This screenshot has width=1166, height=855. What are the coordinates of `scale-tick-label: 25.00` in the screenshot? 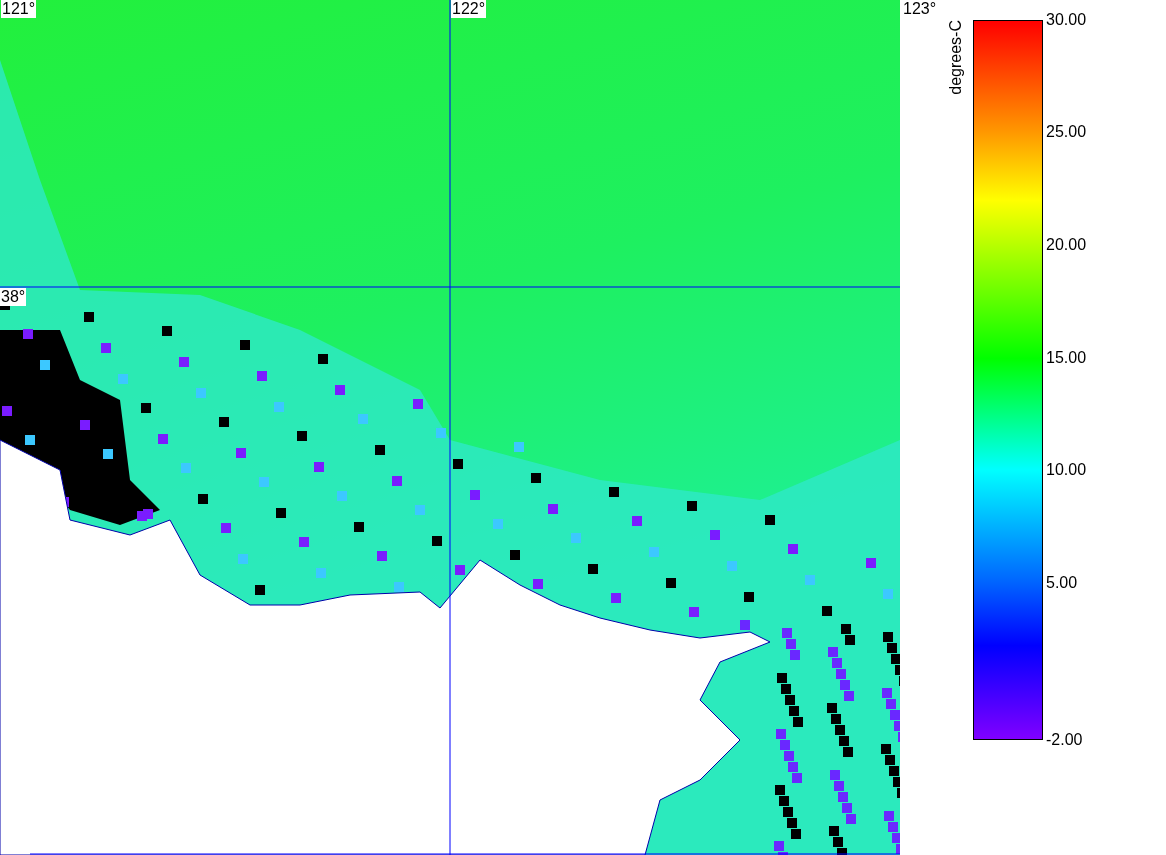 It's located at (1066, 132).